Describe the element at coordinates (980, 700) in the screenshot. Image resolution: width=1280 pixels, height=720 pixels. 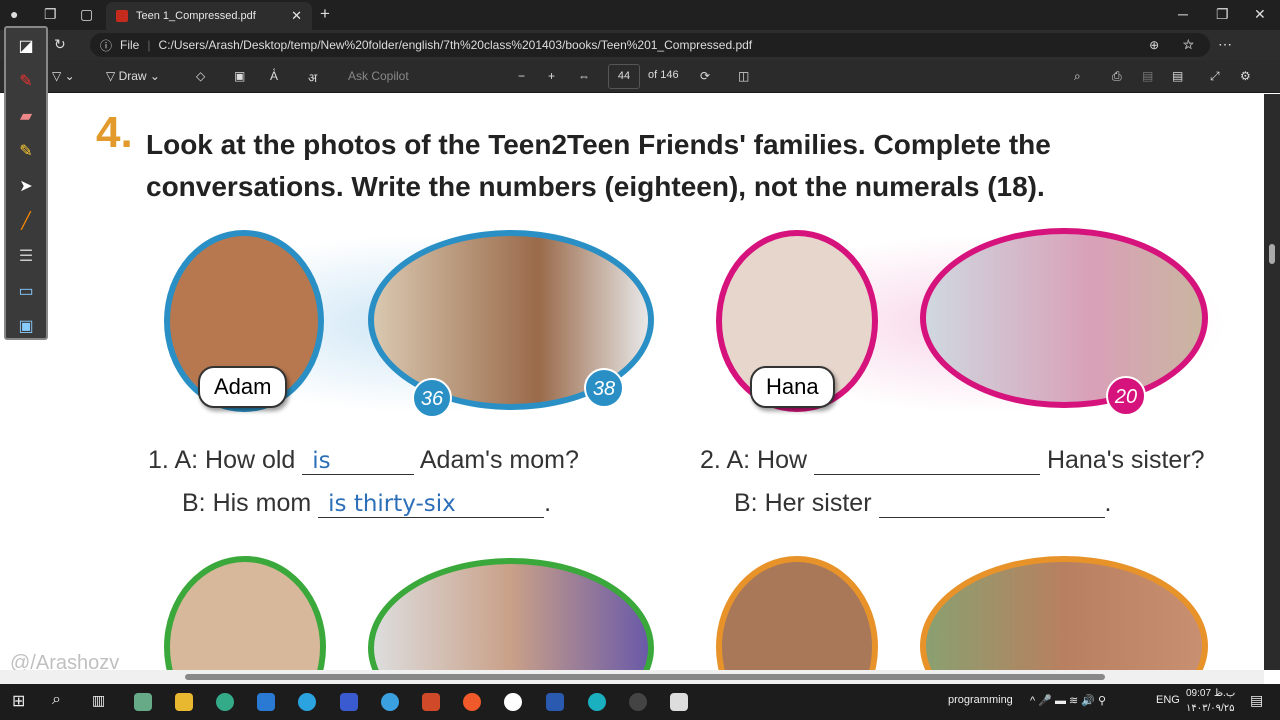
I see `workspace-label: programming` at that location.